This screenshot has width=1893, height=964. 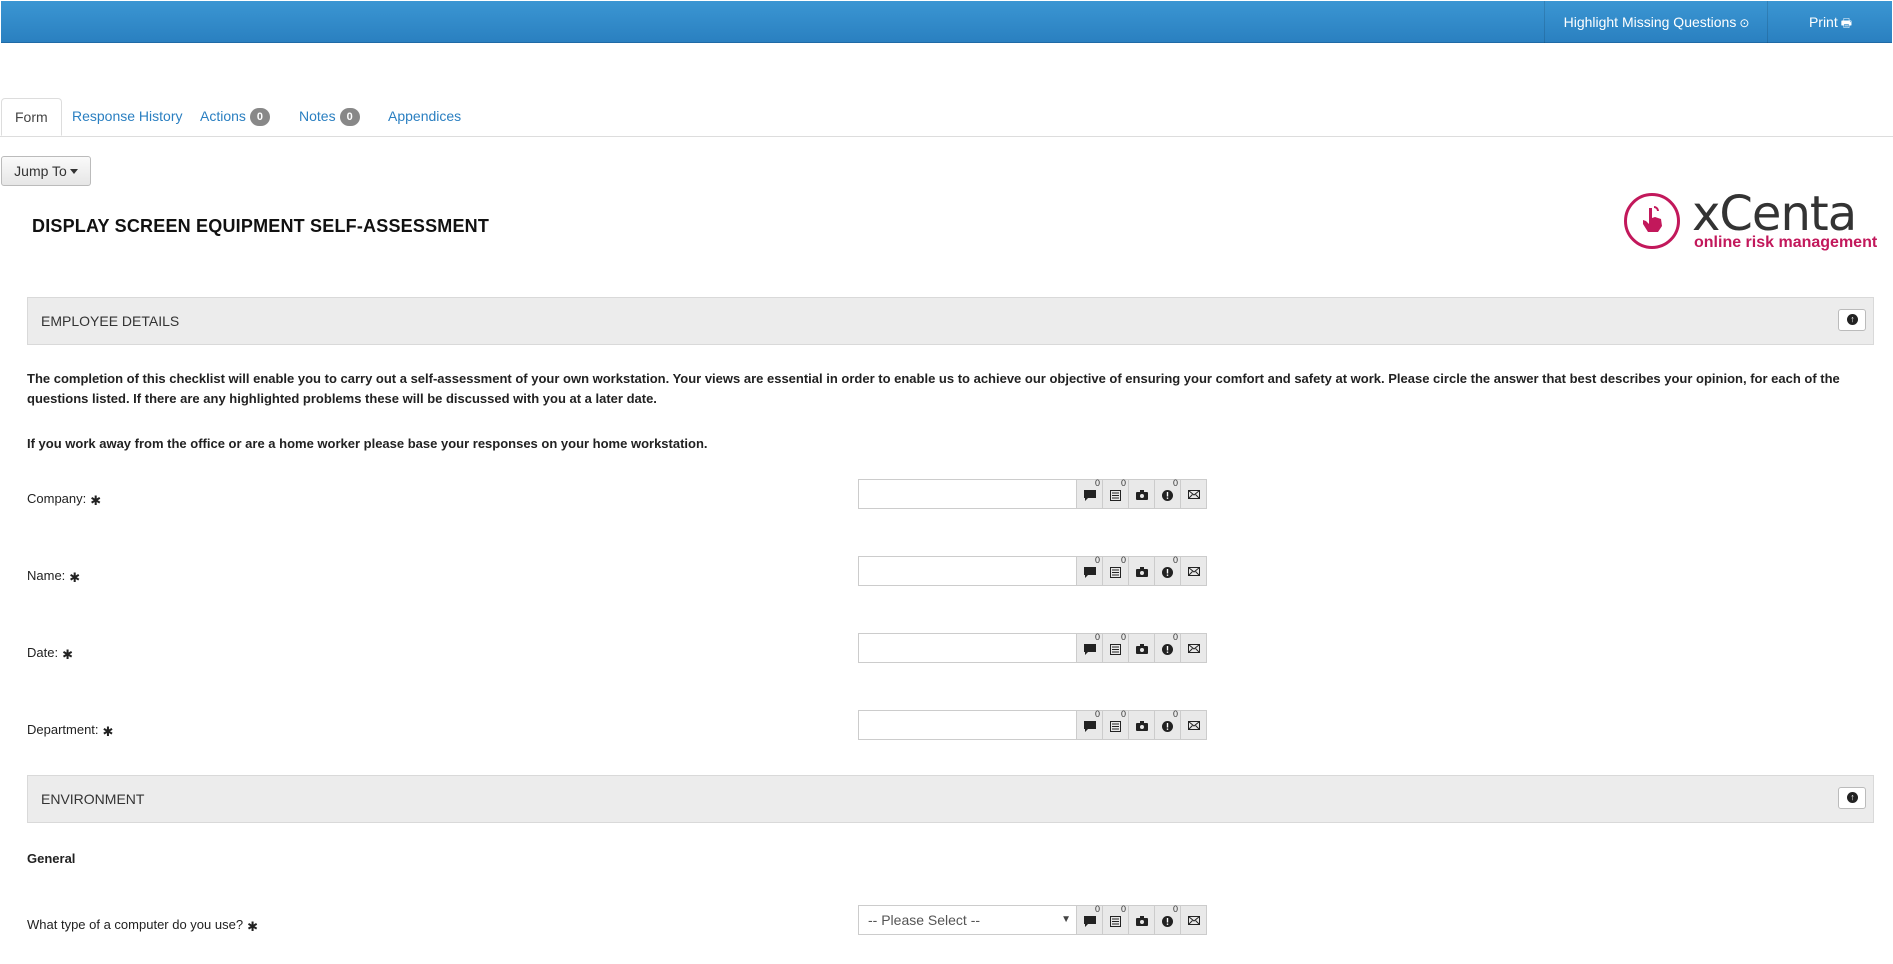 What do you see at coordinates (946, 22) in the screenshot?
I see `top-navbar: Highlight Missing Questions ⊙ Print 🖶` at bounding box center [946, 22].